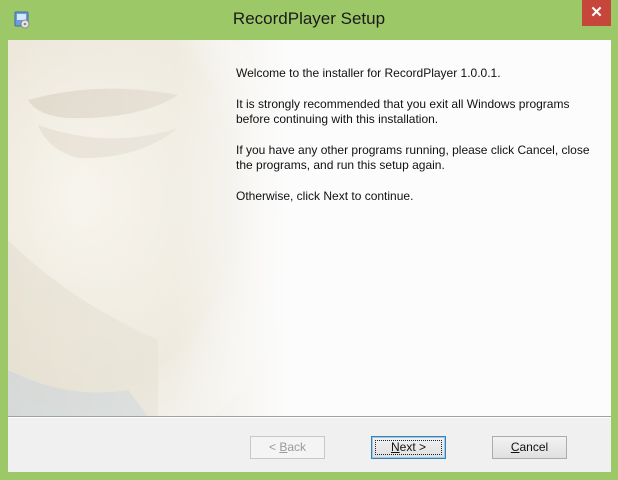 The height and width of the screenshot is (480, 618). I want to click on back-button: < Back, so click(287, 447).